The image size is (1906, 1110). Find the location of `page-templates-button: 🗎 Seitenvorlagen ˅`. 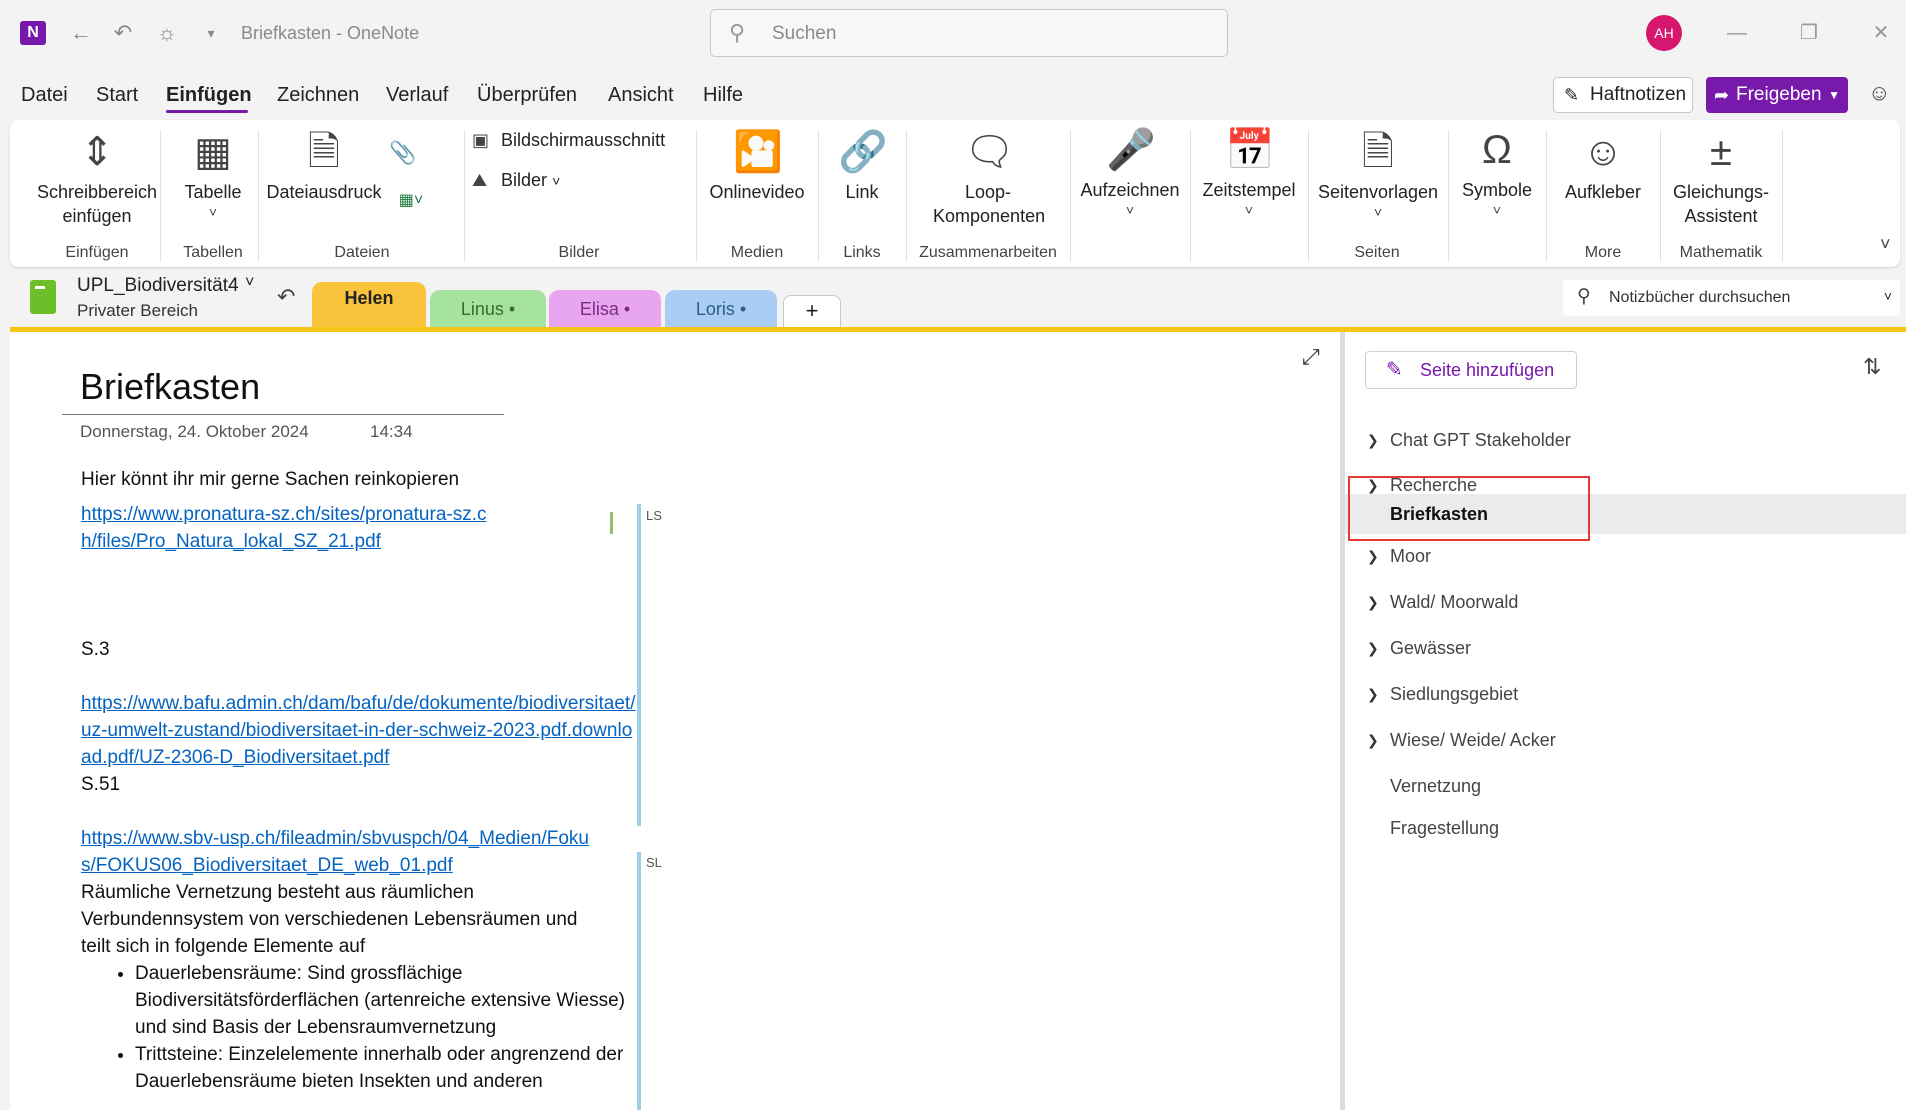

page-templates-button: 🗎 Seitenvorlagen ˅ is located at coordinates (1378, 174).